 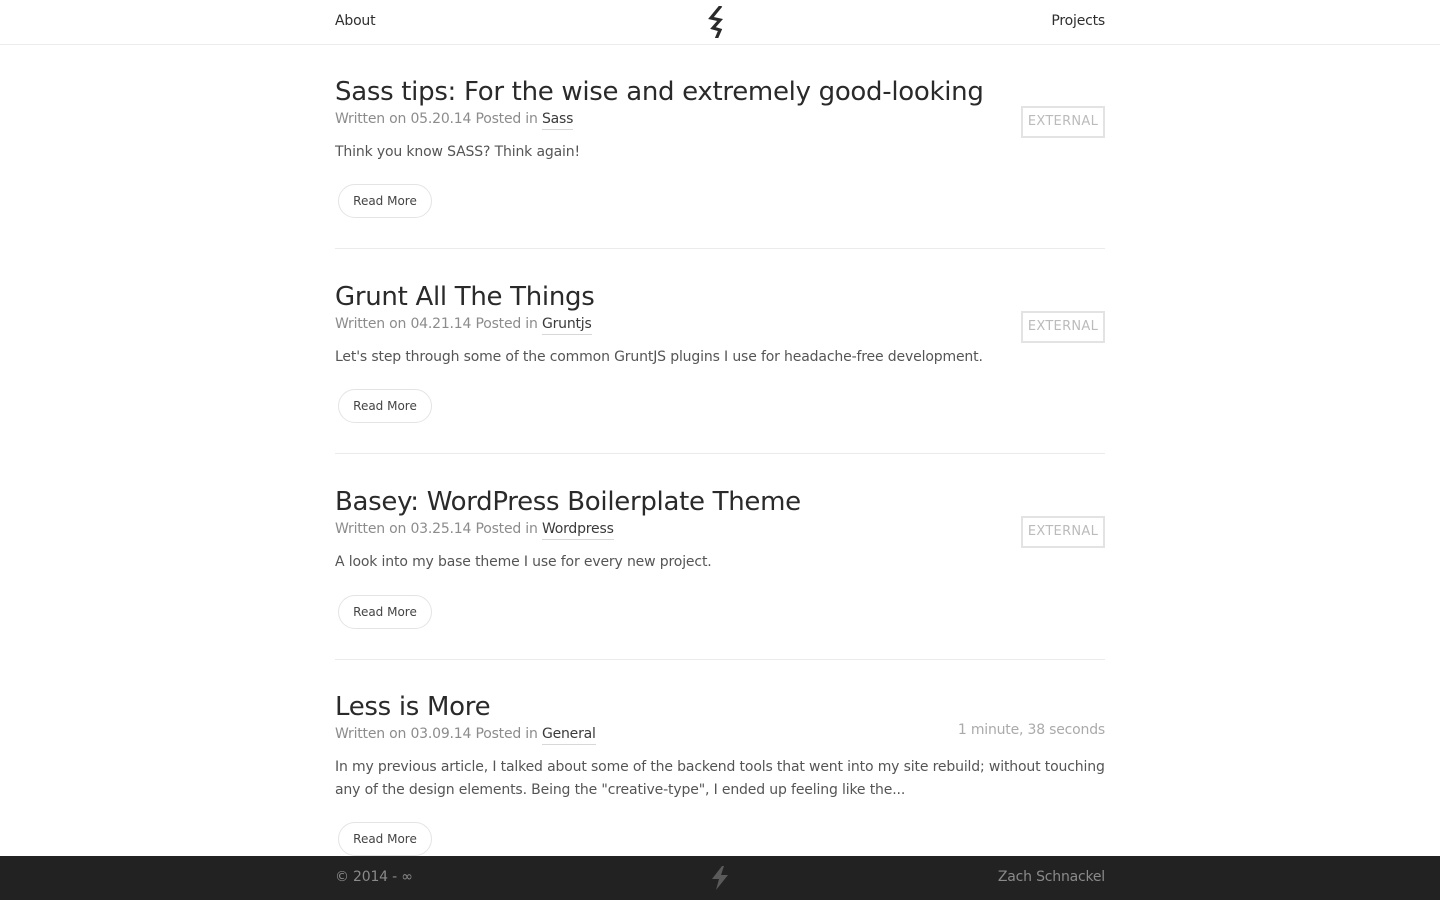 What do you see at coordinates (1031, 730) in the screenshot?
I see `read-time: 1 minute, 38 seconds` at bounding box center [1031, 730].